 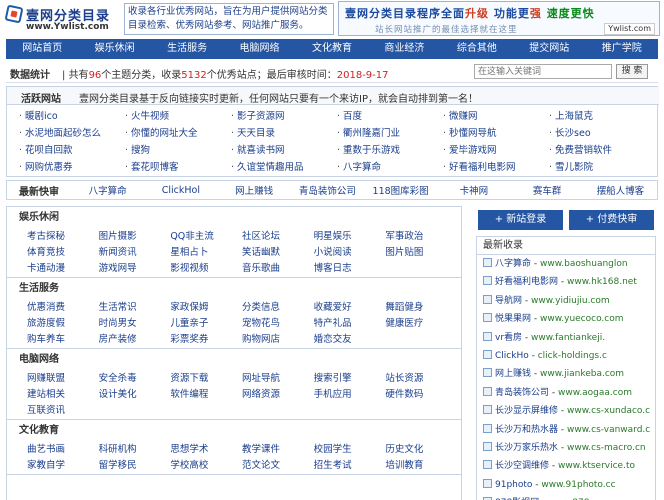 I want to click on category-link: 购物网店, so click(x=278, y=340).